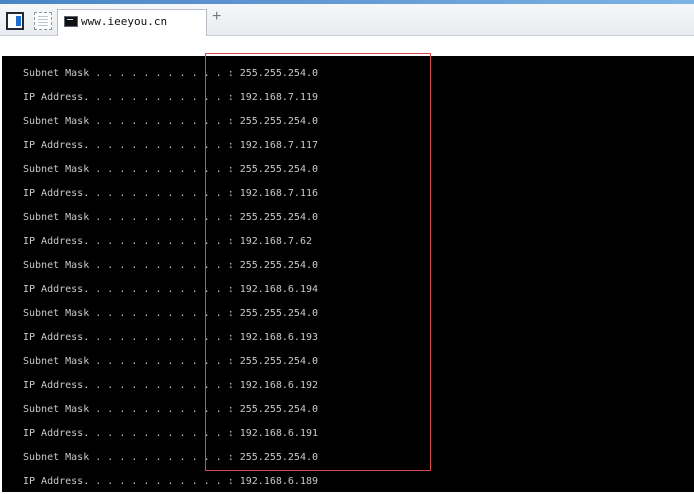 The width and height of the screenshot is (694, 494). Describe the element at coordinates (71, 21) in the screenshot. I see `terminal-icon` at that location.